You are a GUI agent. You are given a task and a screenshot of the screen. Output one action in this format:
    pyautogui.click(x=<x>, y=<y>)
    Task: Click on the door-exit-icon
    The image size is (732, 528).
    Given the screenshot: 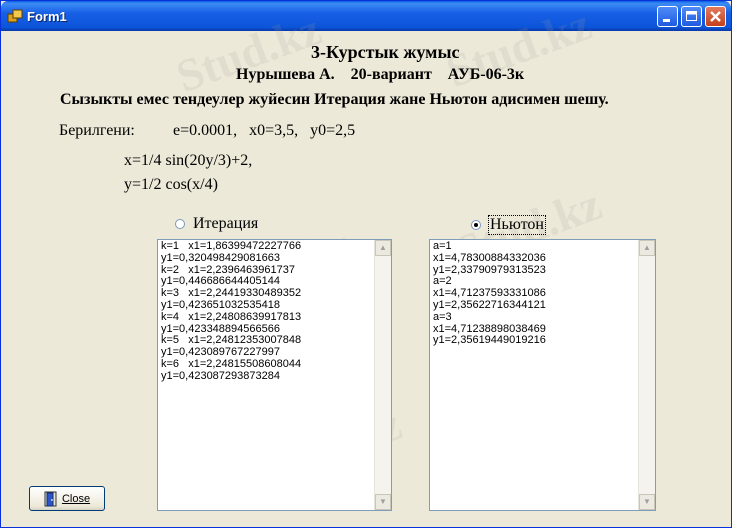 What is the action you would take?
    pyautogui.click(x=50, y=498)
    